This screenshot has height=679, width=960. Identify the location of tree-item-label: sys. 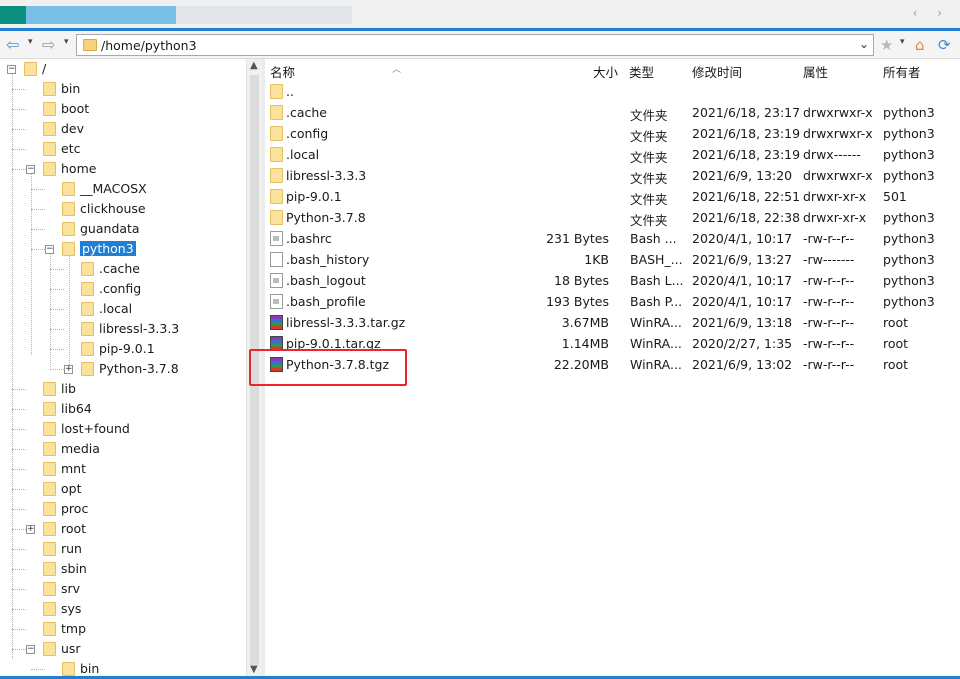
(71, 608).